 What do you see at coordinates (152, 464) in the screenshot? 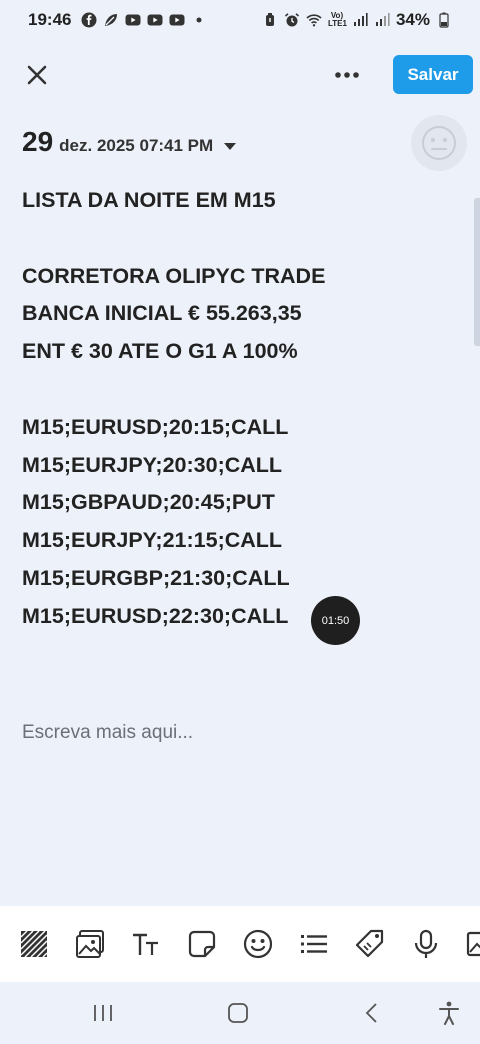
I see `note-line: M15;EURJPY;20:30;CALL` at bounding box center [152, 464].